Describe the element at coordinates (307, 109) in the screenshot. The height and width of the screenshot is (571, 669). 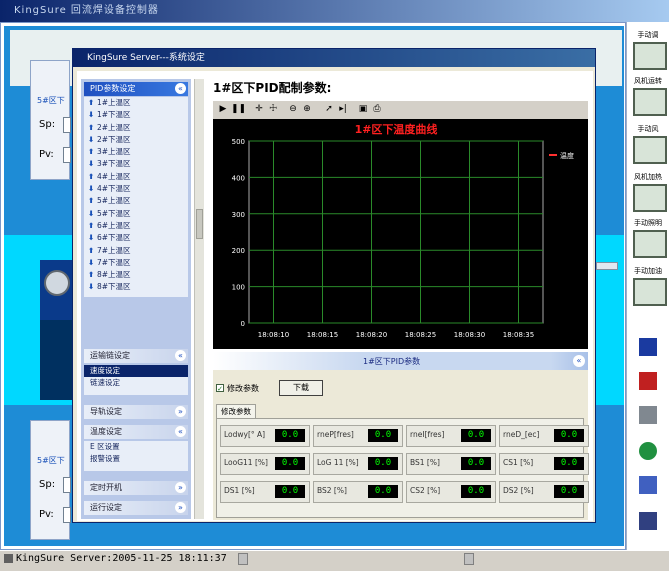
I see `zoom-in-icon: ⊕` at that location.